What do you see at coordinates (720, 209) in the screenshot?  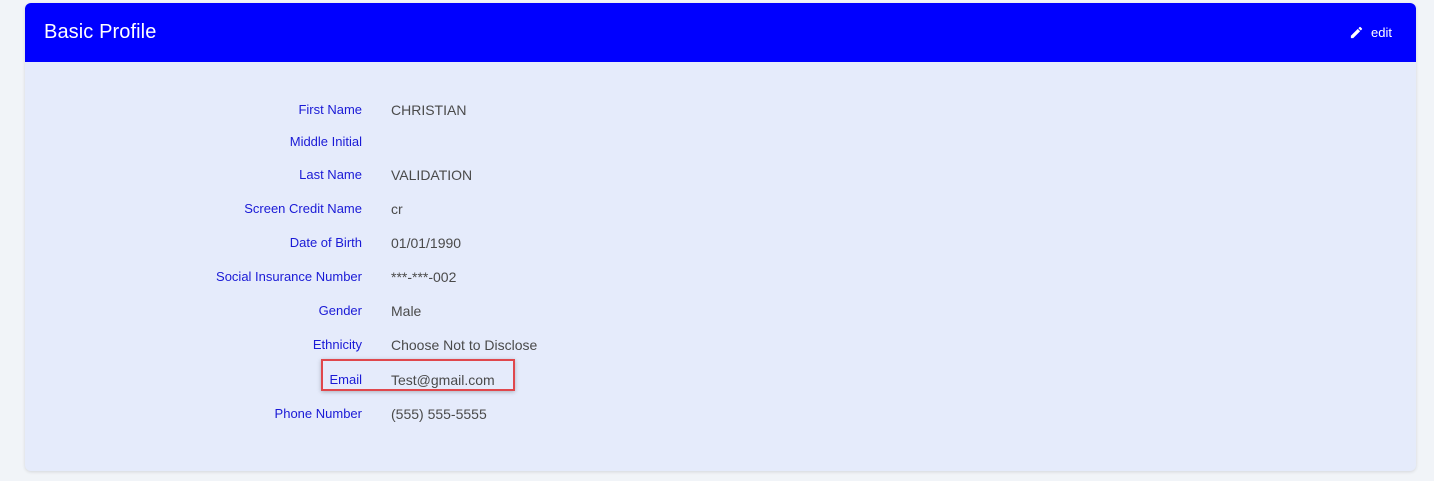 I see `field-screen-credit-name: Screen Credit Name cr` at bounding box center [720, 209].